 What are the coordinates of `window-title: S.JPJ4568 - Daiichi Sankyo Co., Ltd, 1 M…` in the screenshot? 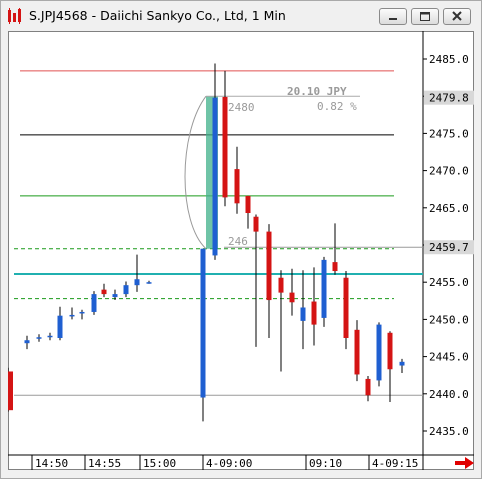 It's located at (157, 15).